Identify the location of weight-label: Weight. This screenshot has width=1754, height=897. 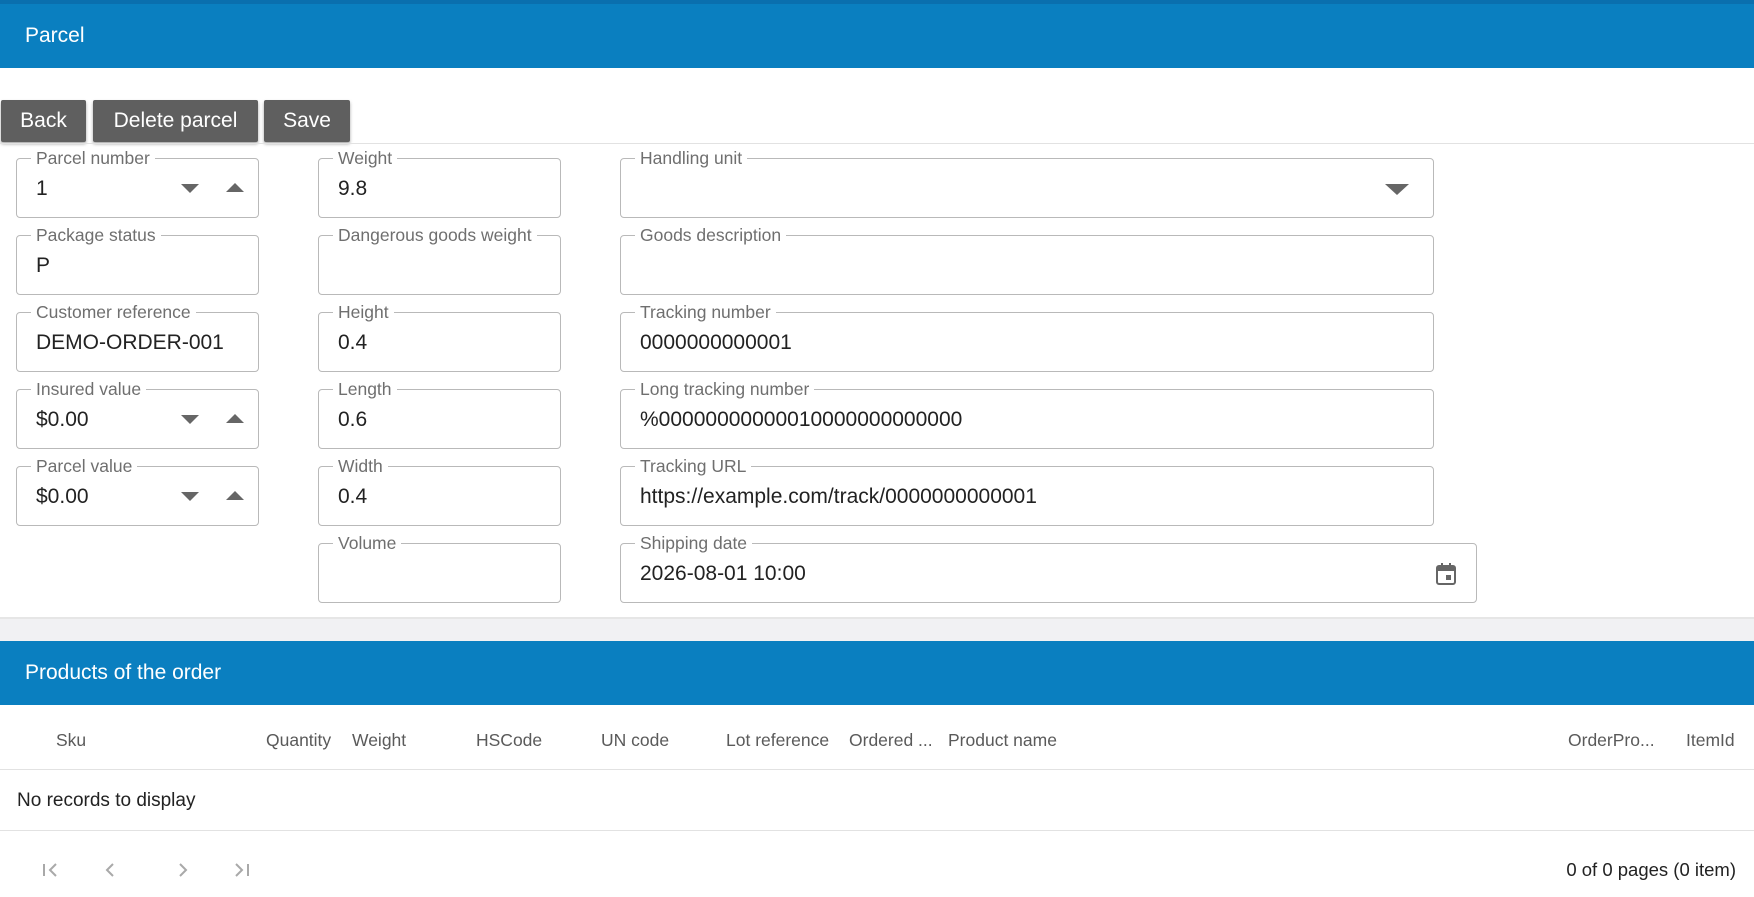
(365, 158).